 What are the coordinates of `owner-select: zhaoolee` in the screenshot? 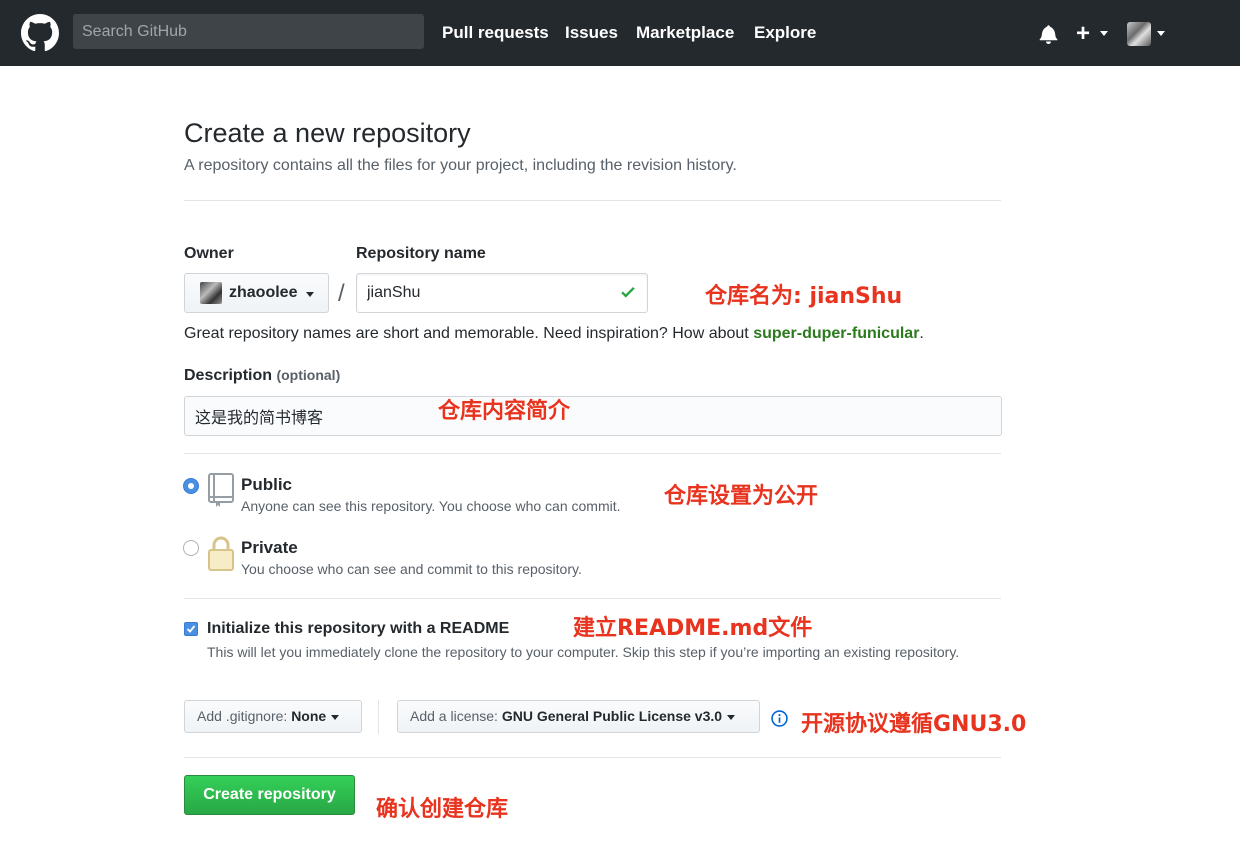 It's located at (256, 293).